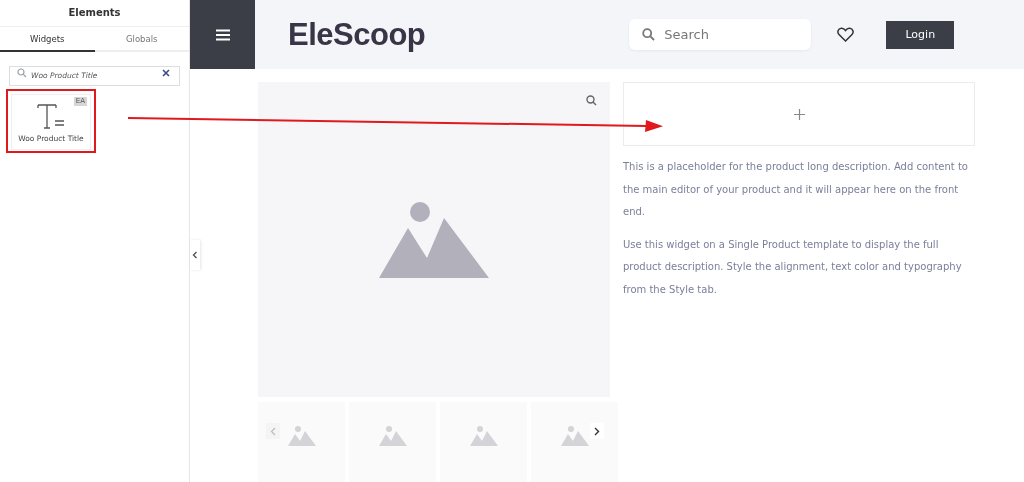  Describe the element at coordinates (51, 116) in the screenshot. I see `title-text-icon` at that location.